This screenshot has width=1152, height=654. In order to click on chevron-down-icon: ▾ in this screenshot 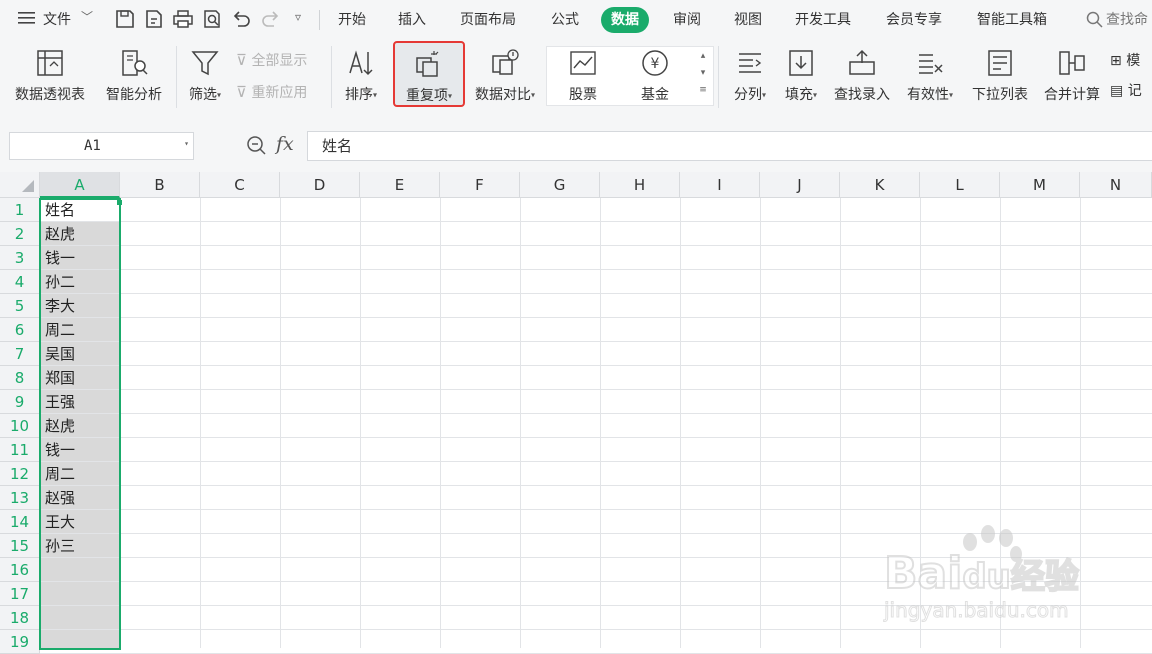, I will do `click(186, 143)`.